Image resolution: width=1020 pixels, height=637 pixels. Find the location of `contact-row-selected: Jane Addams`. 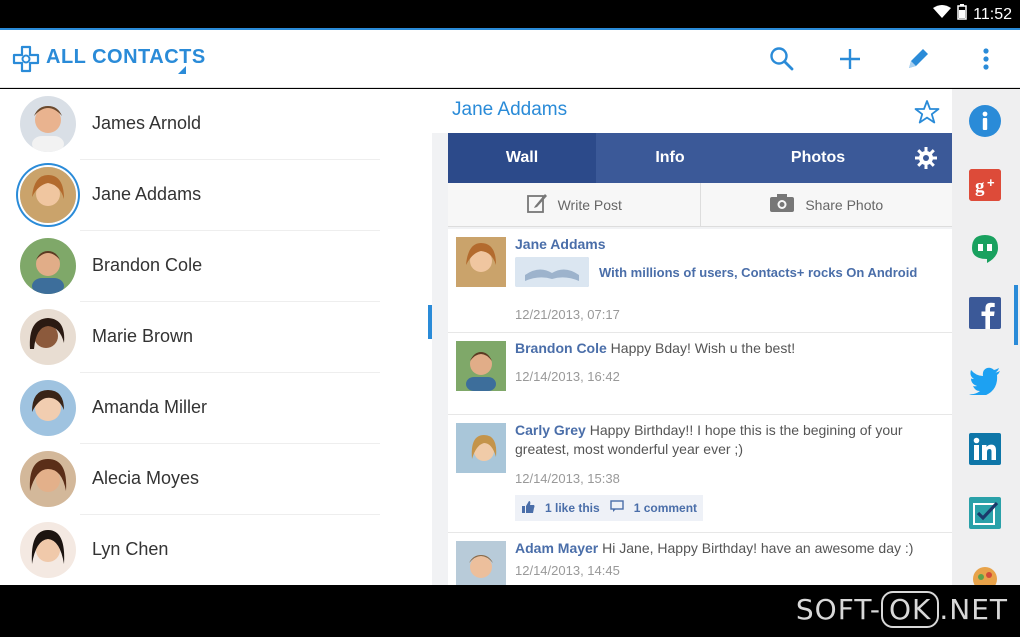

contact-row-selected: Jane Addams is located at coordinates (210, 195).